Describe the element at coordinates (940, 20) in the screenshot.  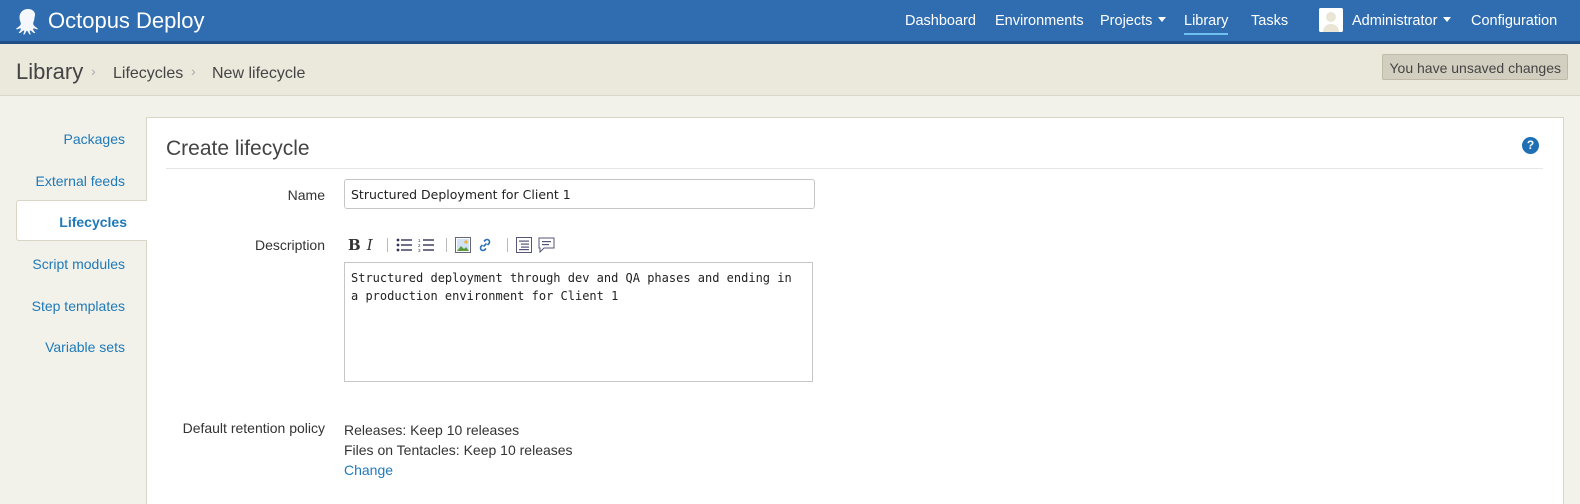
I see `nav-dashboard: Dashboard` at that location.